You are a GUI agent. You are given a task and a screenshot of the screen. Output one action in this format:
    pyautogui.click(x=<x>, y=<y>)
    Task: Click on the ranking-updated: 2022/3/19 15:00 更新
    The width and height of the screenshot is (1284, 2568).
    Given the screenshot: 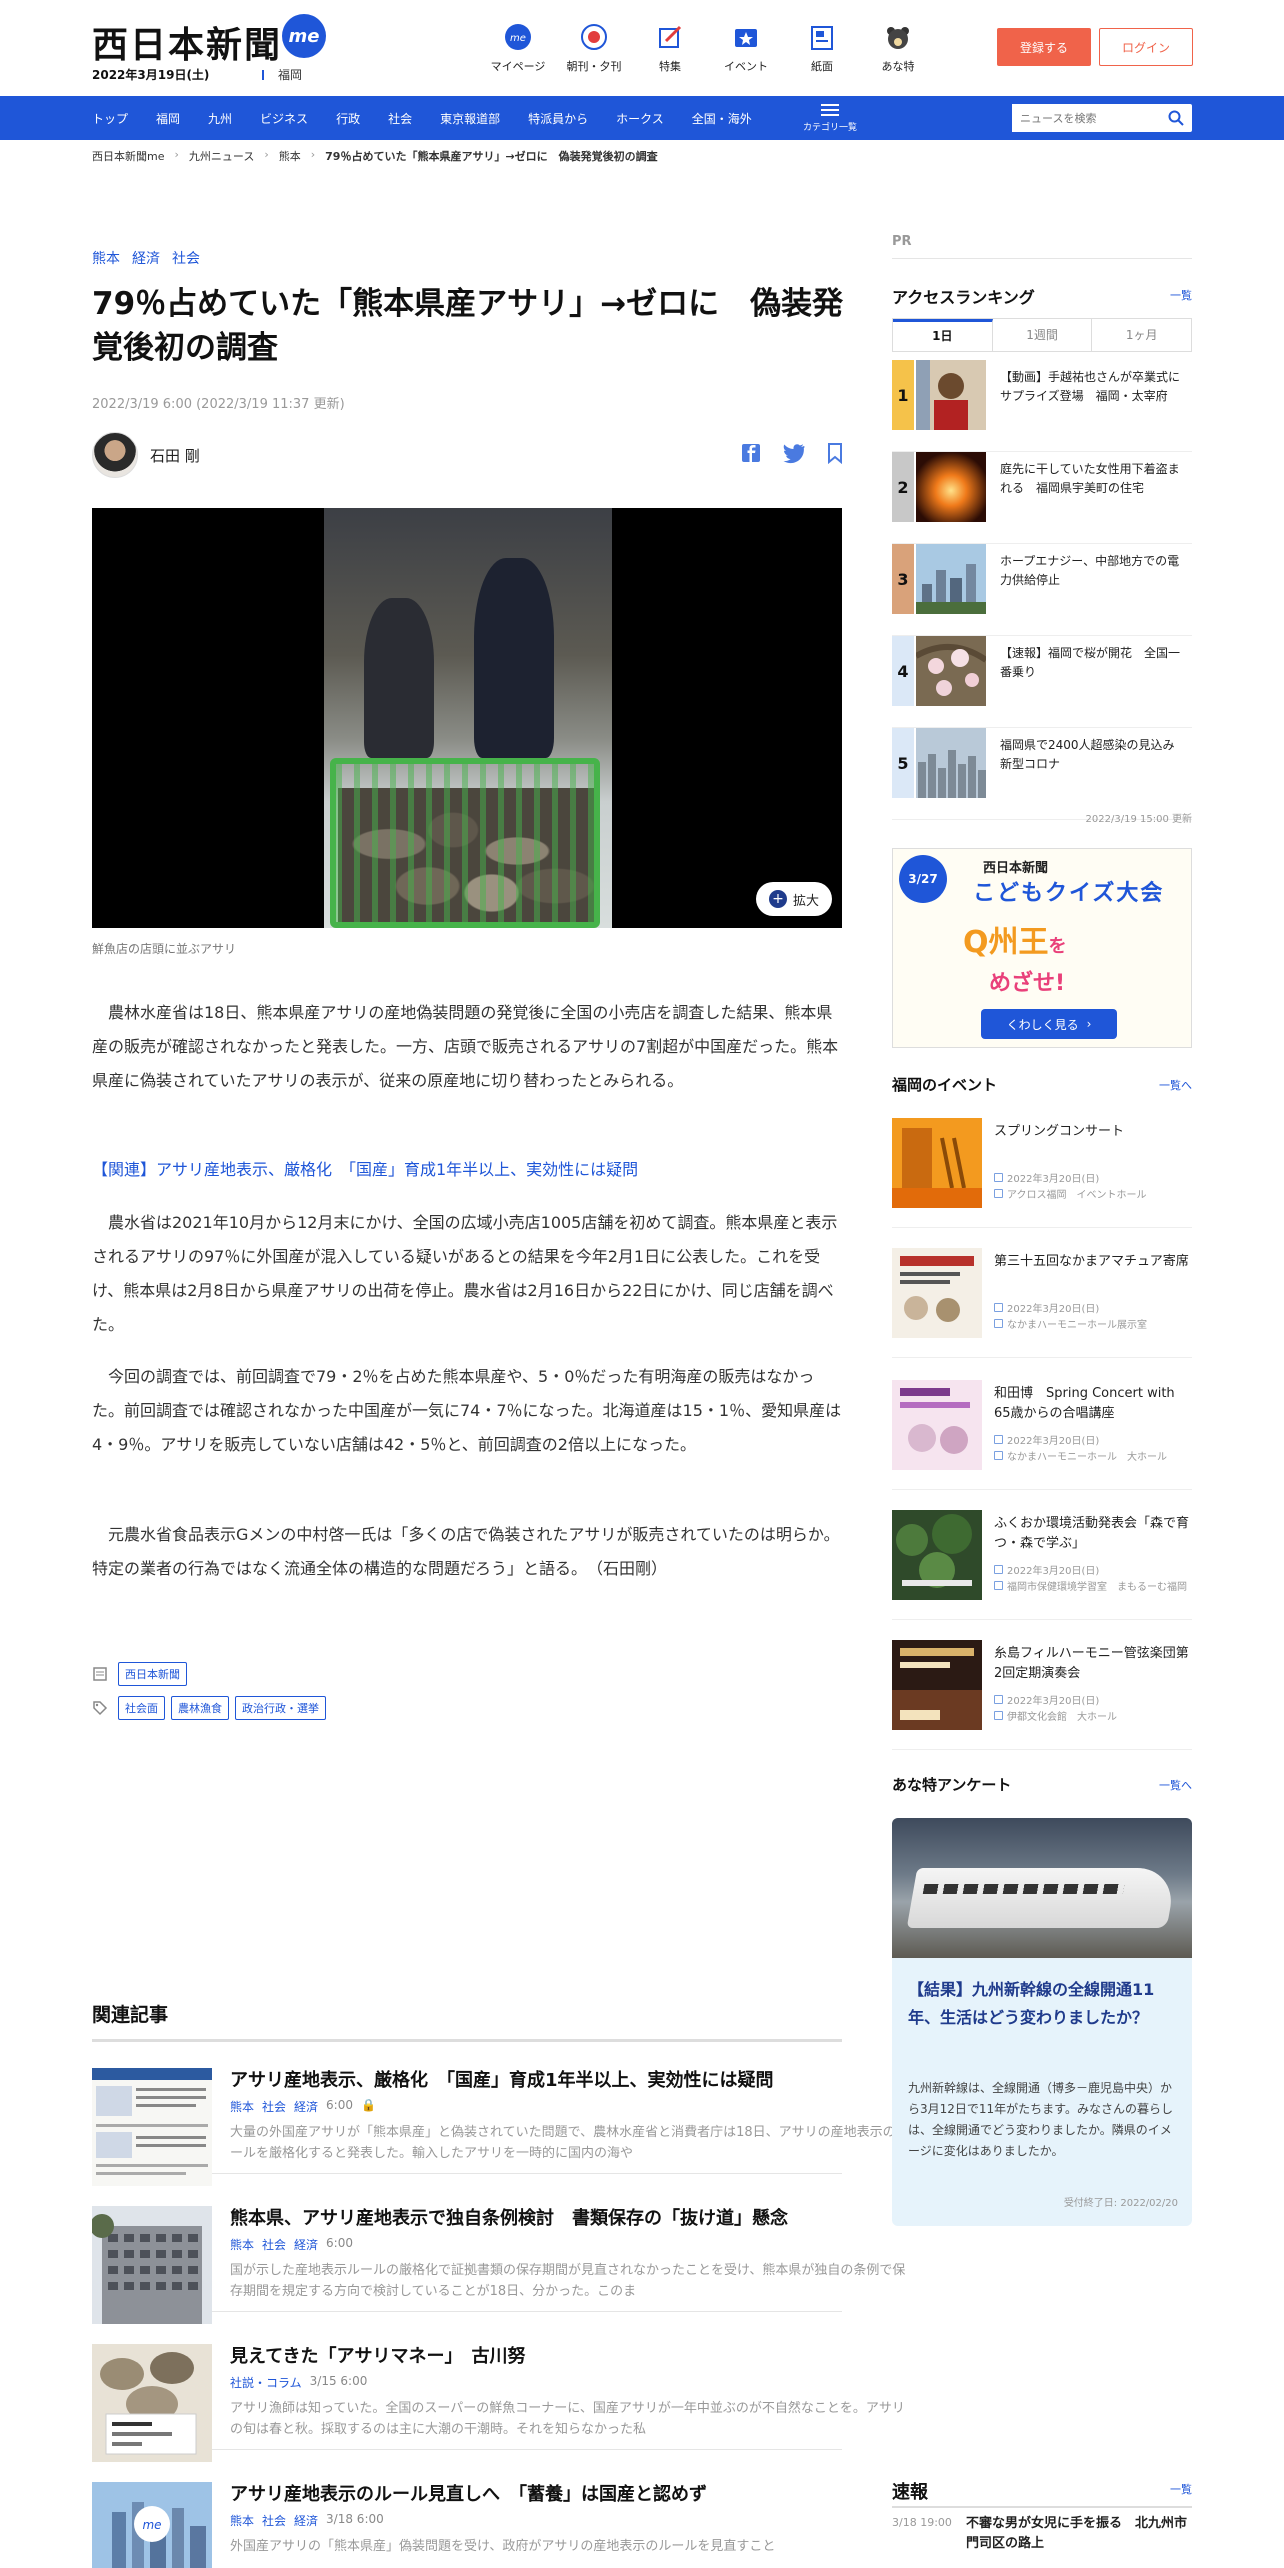 What is the action you would take?
    pyautogui.click(x=1138, y=819)
    